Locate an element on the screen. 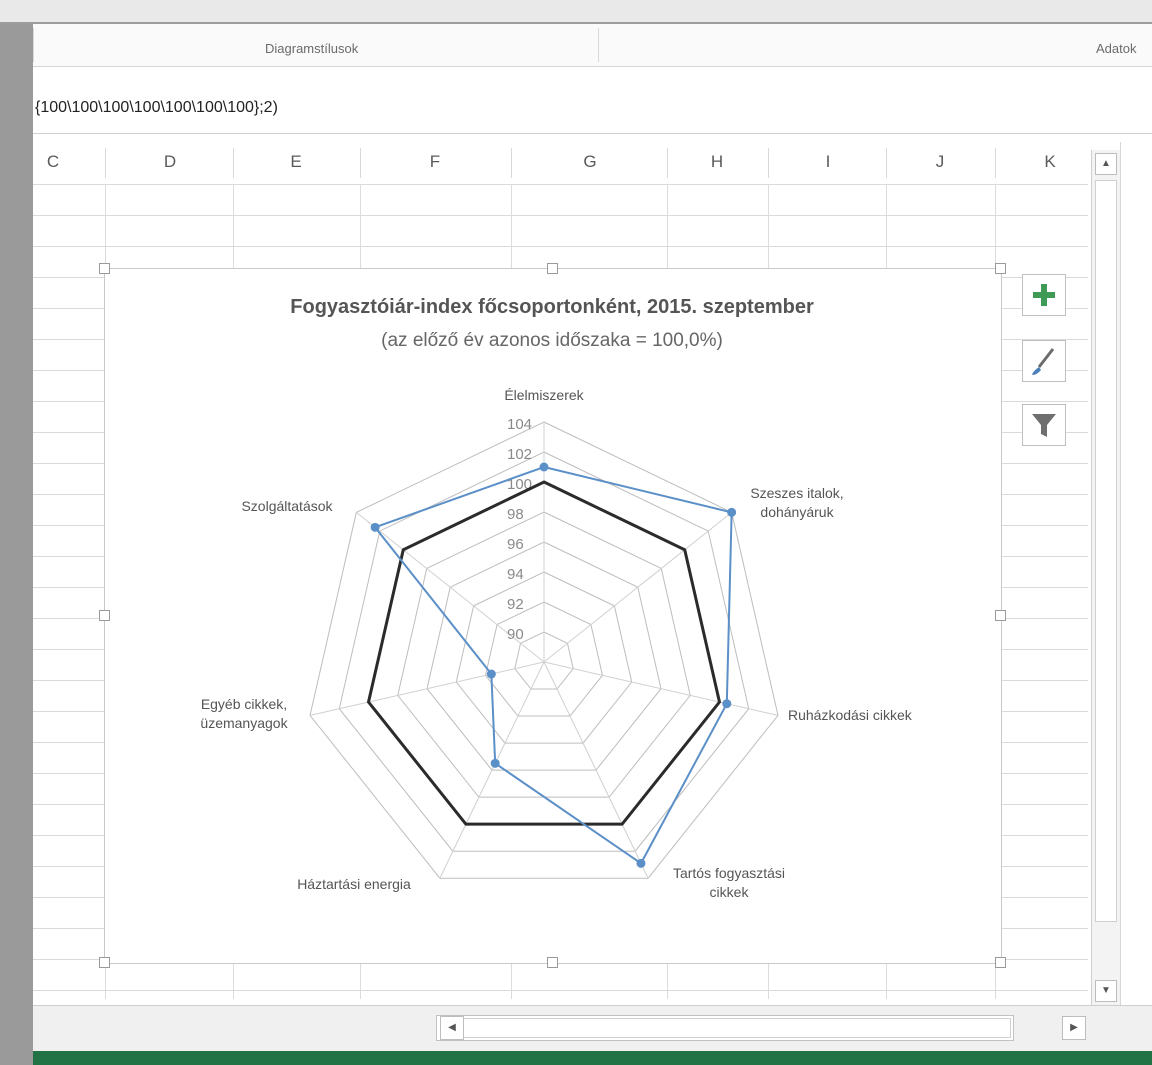  vertical-scrollbar: ▲ ▼ is located at coordinates (1106, 577).